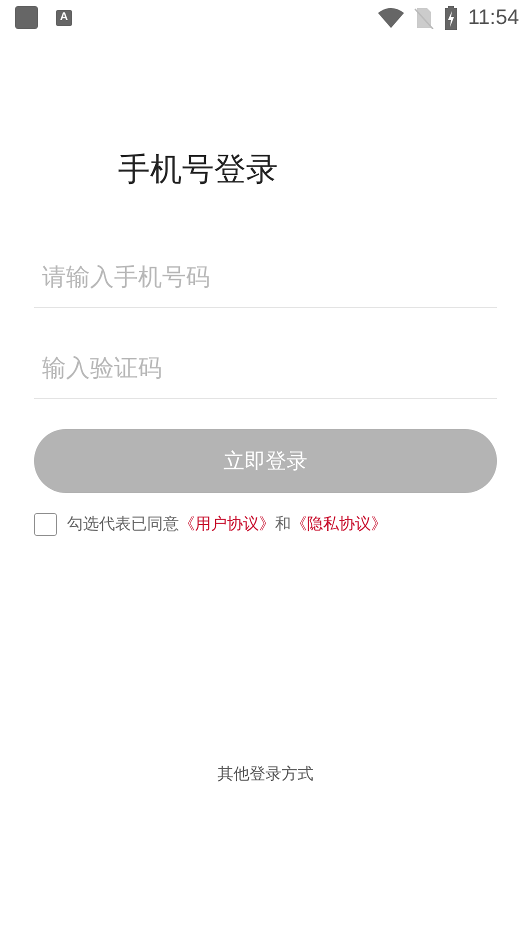 The image size is (531, 945). What do you see at coordinates (64, 18) in the screenshot?
I see `keyboard-icon: A` at bounding box center [64, 18].